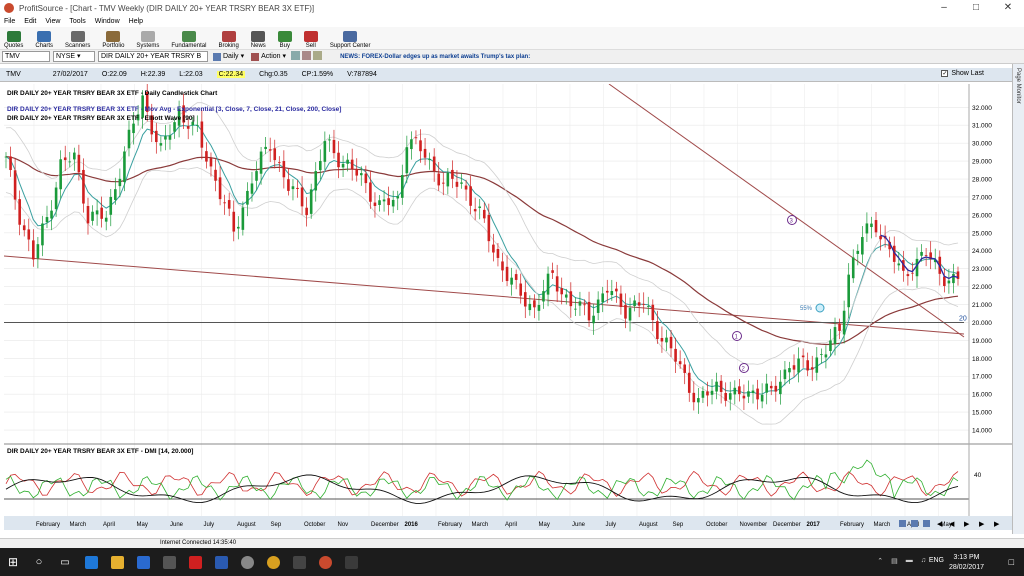 The image size is (1024, 576). I want to click on menu-tools: Tools, so click(77, 21).